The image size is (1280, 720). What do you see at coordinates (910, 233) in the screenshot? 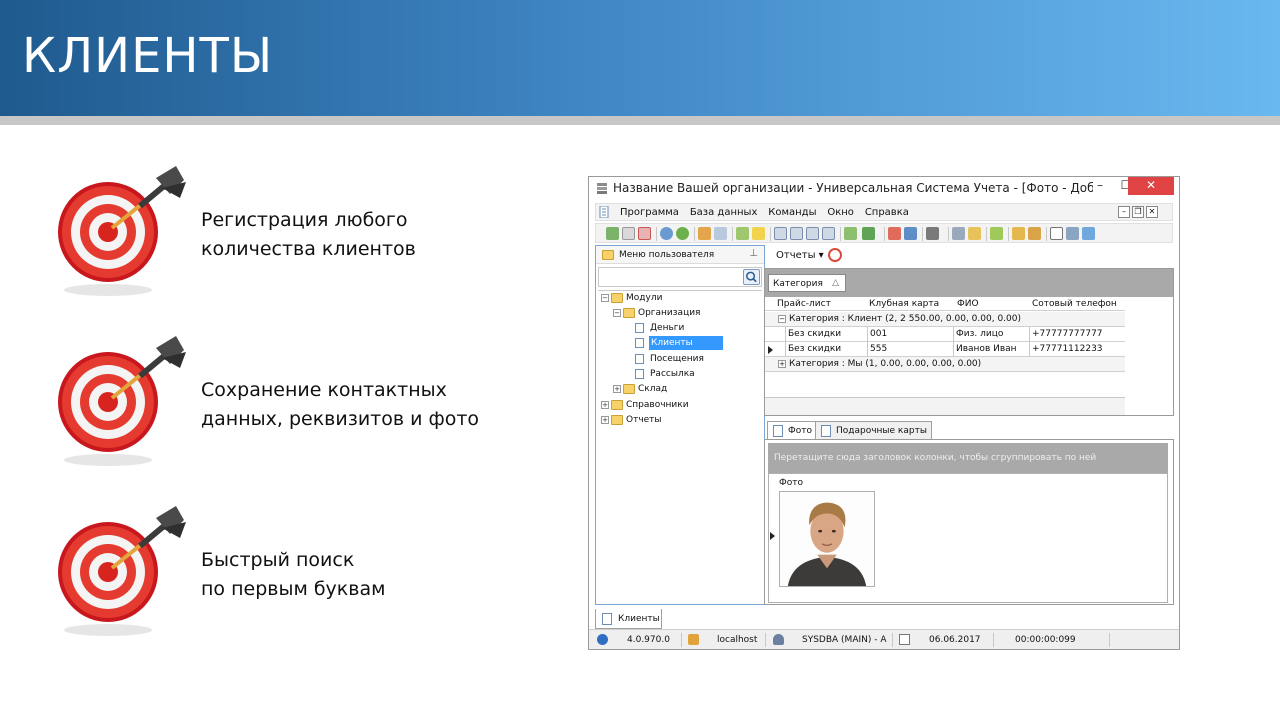
I see `window-icon` at bounding box center [910, 233].